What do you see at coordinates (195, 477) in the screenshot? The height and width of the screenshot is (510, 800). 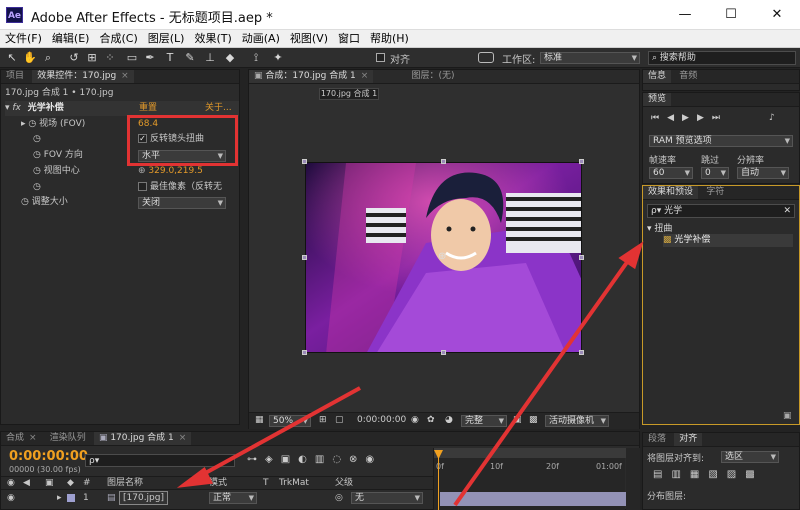 I see `arrowhead-icon` at bounding box center [195, 477].